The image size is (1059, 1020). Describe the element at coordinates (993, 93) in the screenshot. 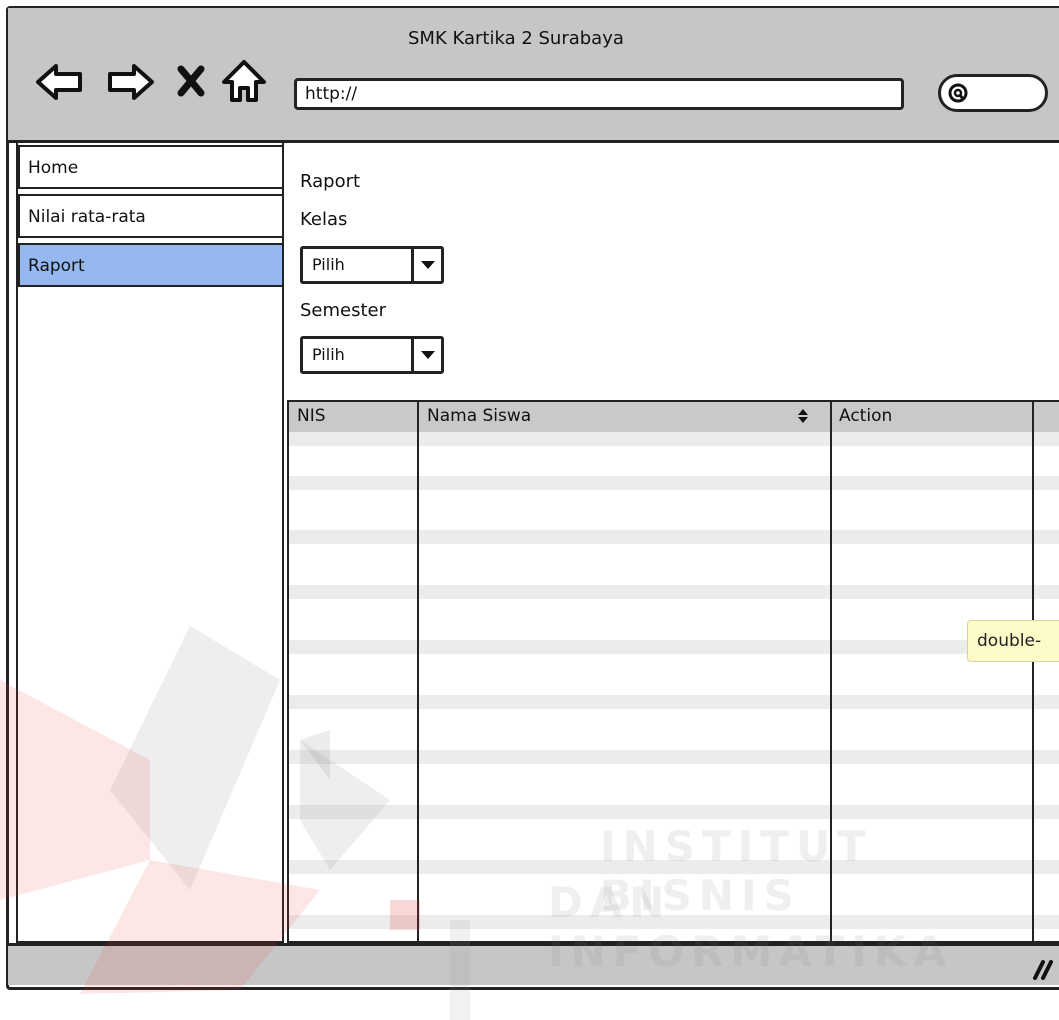

I see `search-box` at that location.